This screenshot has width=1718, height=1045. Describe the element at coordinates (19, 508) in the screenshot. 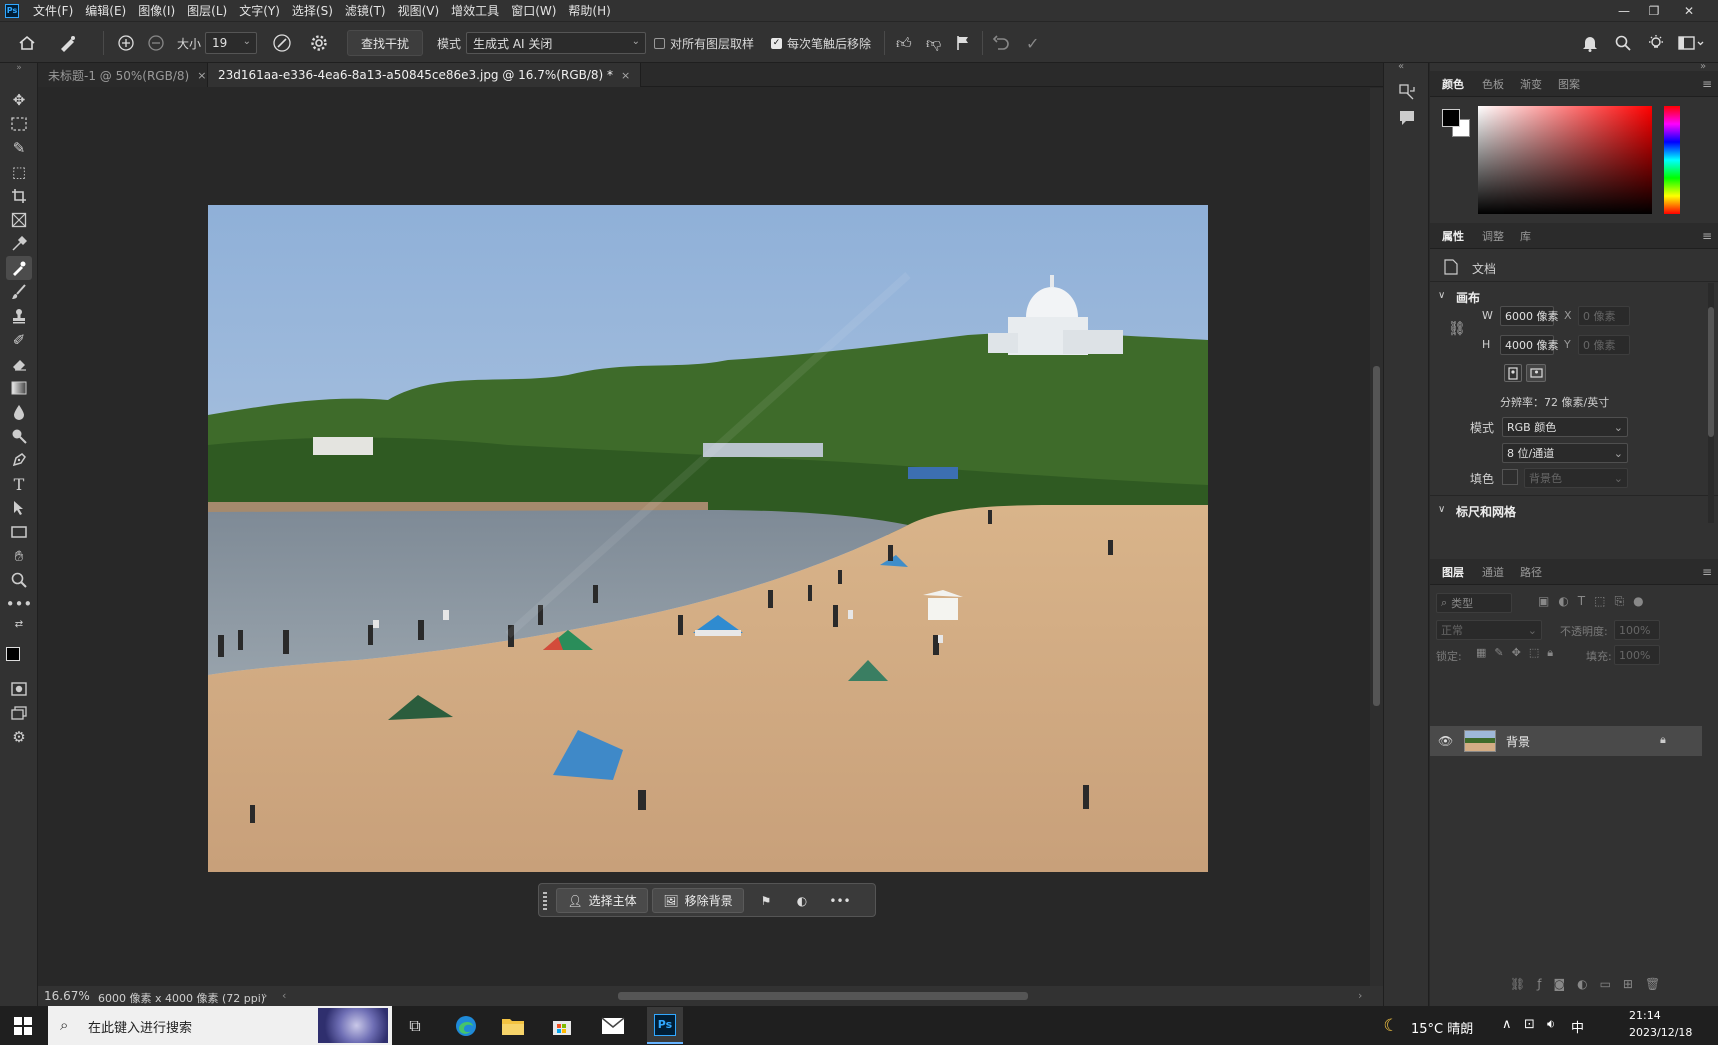

I see `path-selection-tool-icon` at that location.